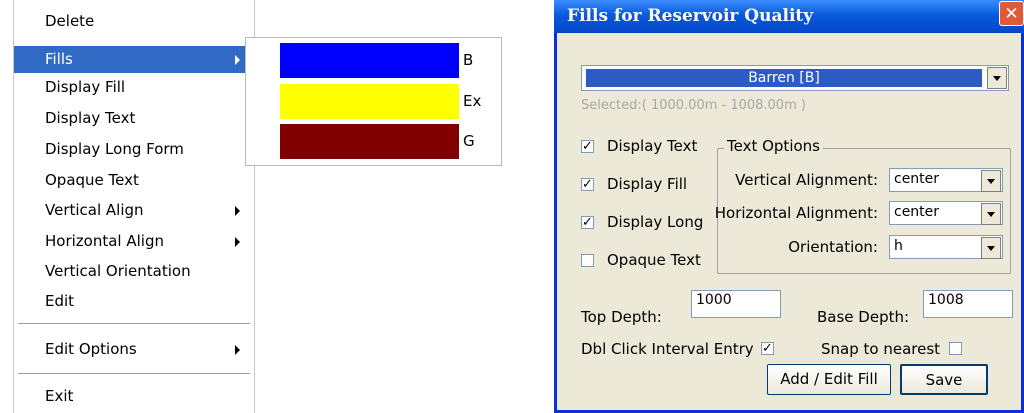  I want to click on menu-item-label: Delete, so click(70, 21).